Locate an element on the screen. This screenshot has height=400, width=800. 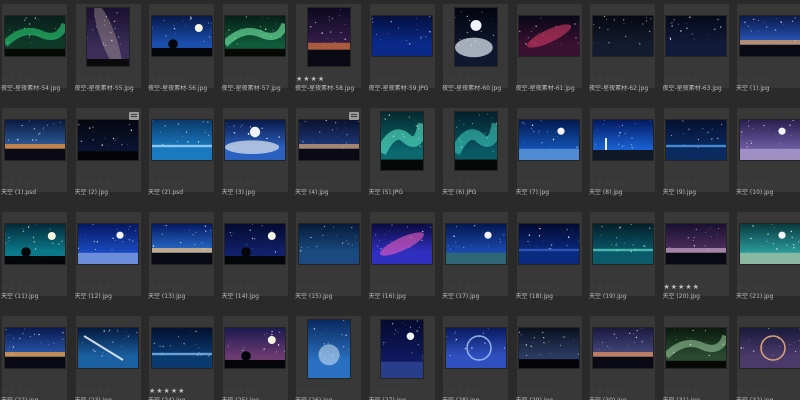
thumbnail-cell: ☆☆☆☆☆ 夜空-星夜素材-62.jpg is located at coordinates (622, 56).